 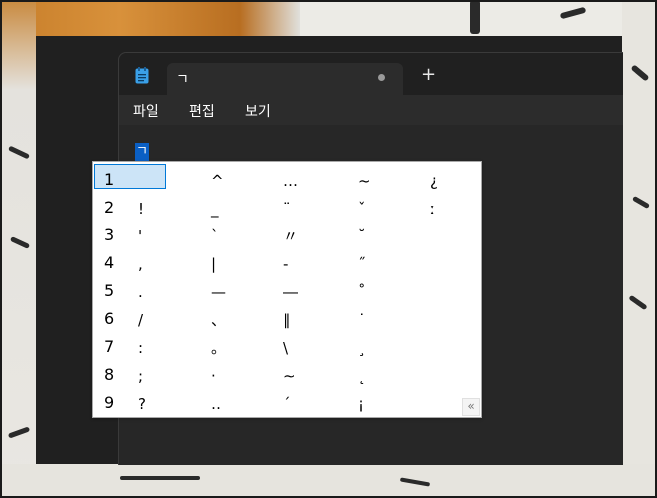 I want to click on candidate-symbol: ., so click(x=140, y=292).